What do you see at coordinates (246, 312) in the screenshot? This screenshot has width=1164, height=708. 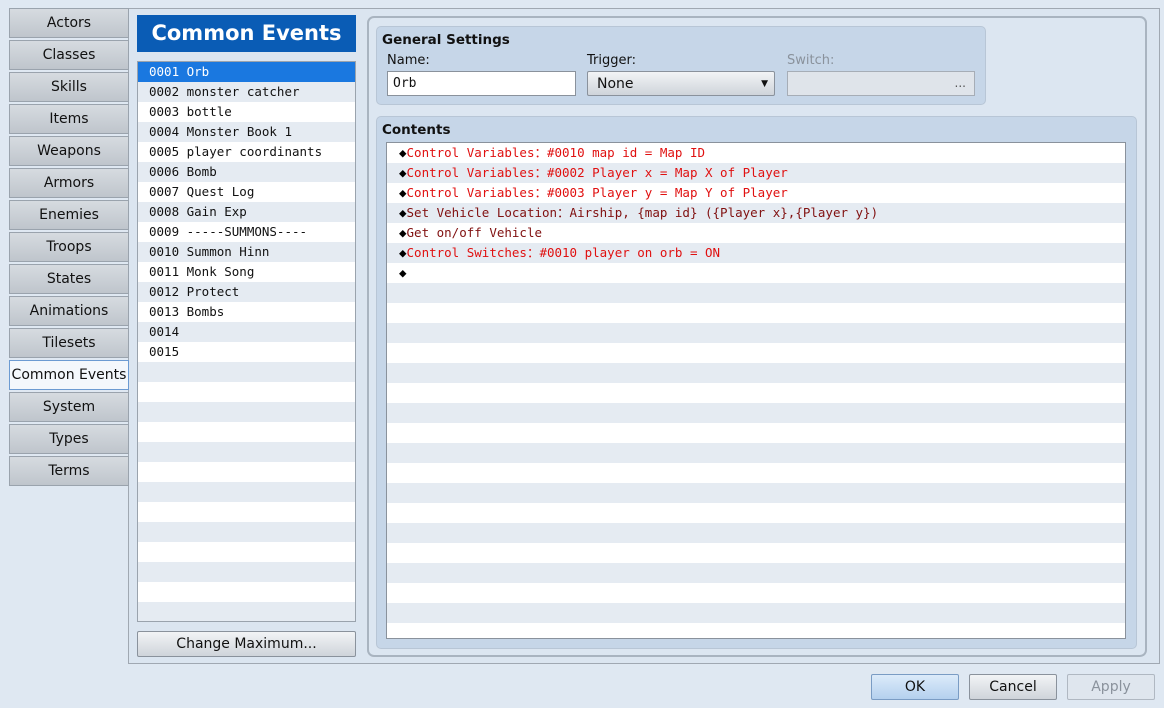 I see `event-item: 0013 Bombs` at bounding box center [246, 312].